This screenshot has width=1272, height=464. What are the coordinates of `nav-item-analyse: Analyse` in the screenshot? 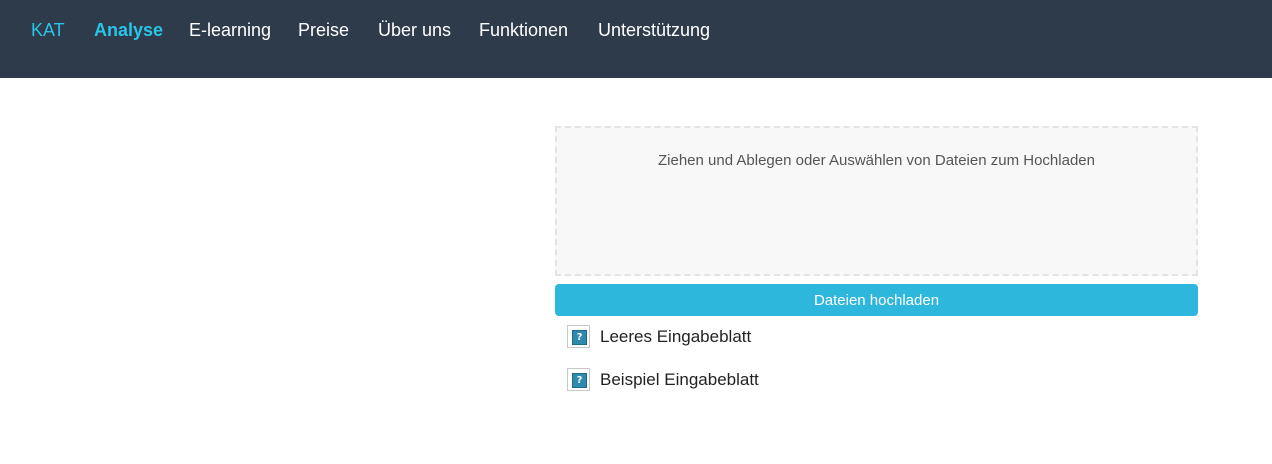 It's located at (128, 30).